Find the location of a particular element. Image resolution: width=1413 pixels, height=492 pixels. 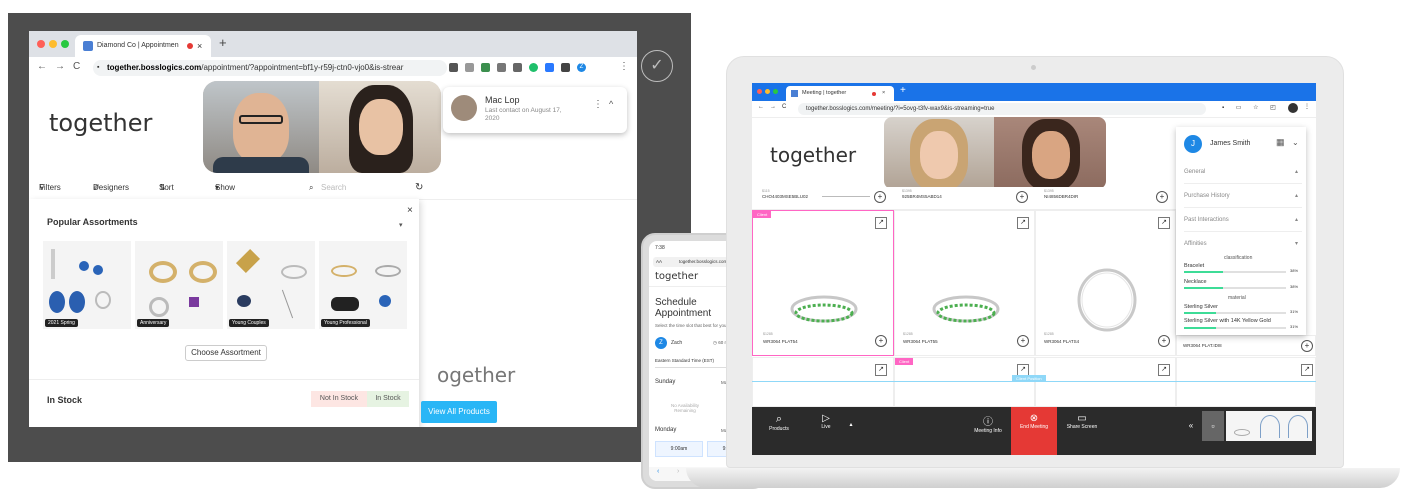

product-card: Client ↗ is located at coordinates (964, 382).